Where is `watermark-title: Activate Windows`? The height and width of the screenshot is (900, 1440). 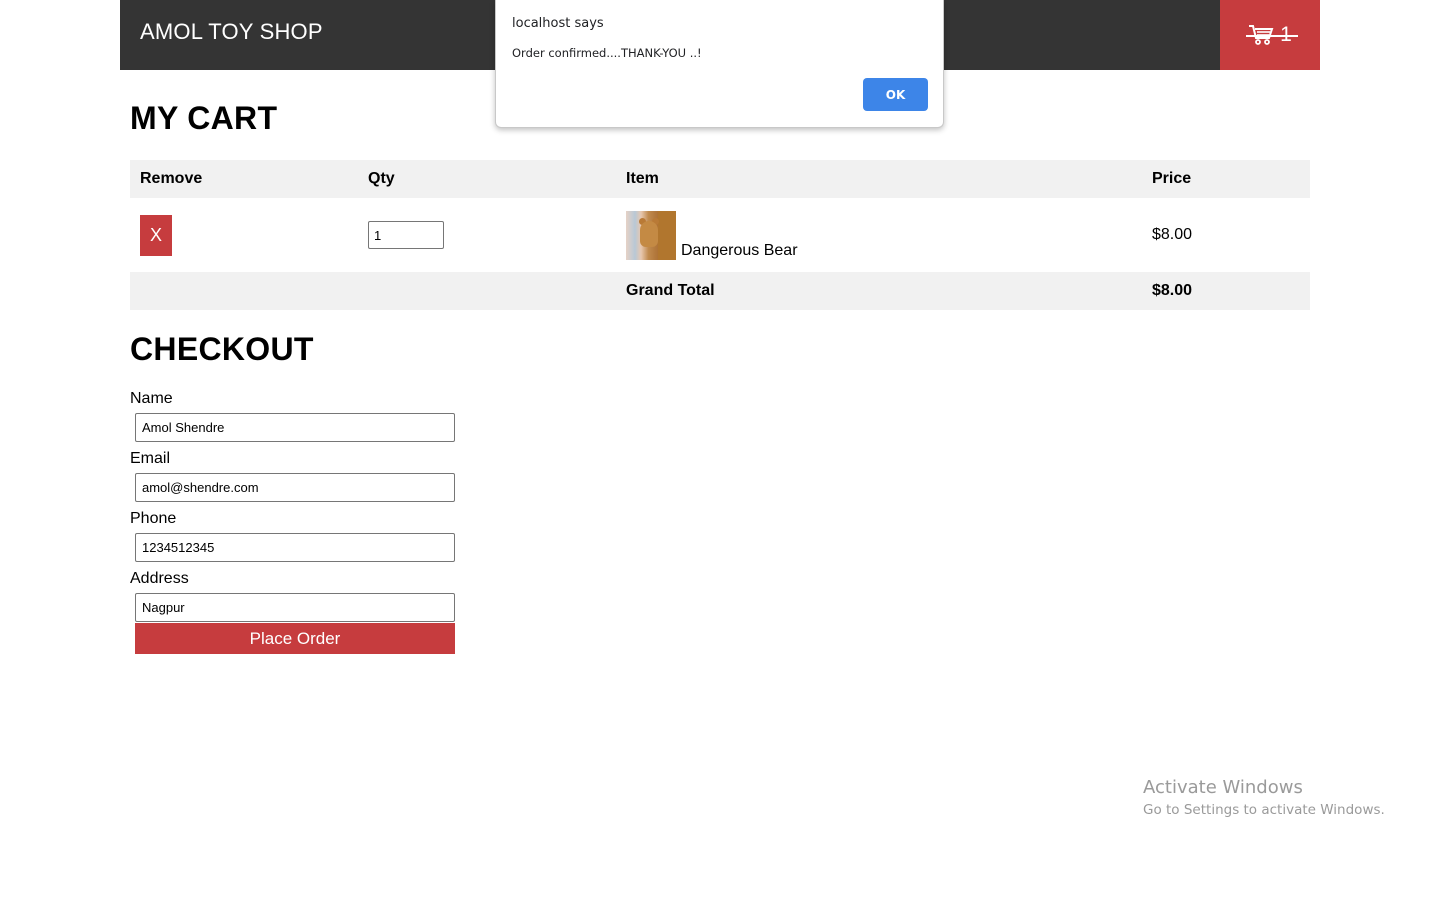 watermark-title: Activate Windows is located at coordinates (1223, 787).